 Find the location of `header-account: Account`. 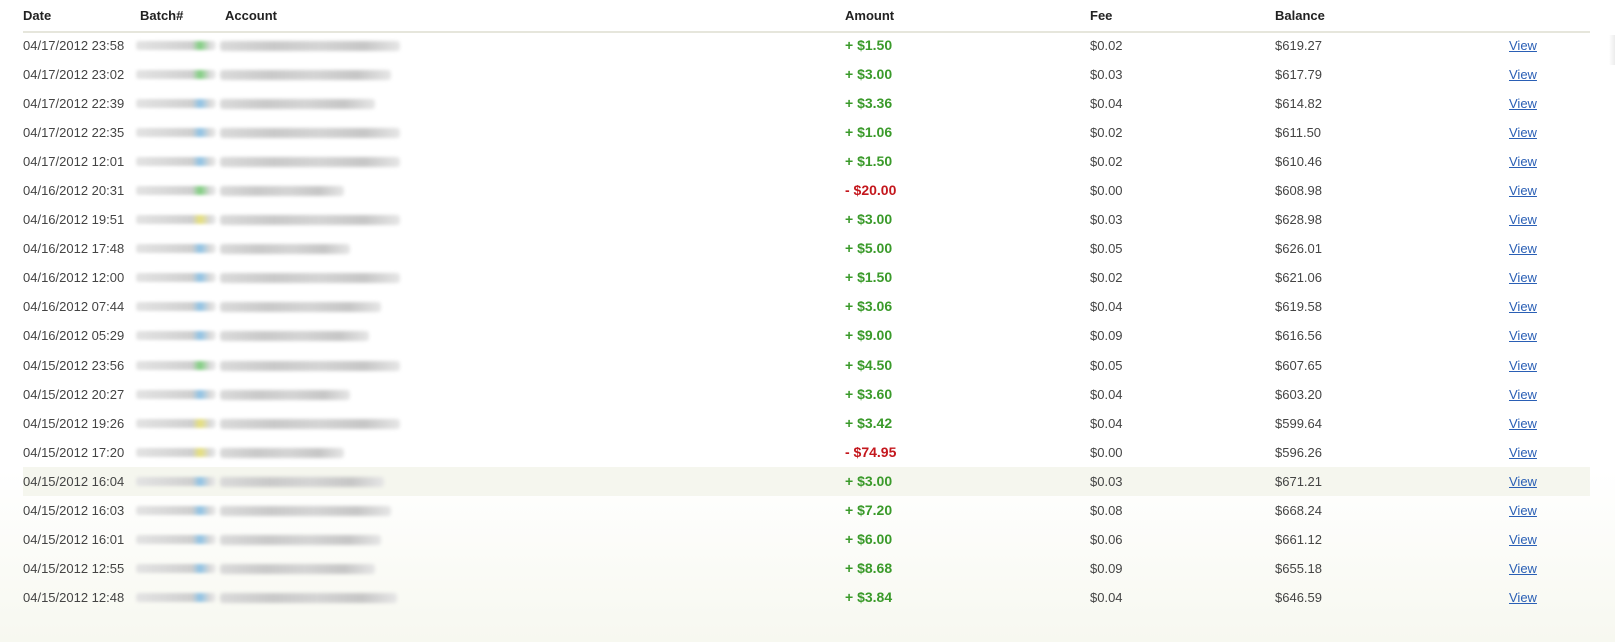

header-account: Account is located at coordinates (251, 15).